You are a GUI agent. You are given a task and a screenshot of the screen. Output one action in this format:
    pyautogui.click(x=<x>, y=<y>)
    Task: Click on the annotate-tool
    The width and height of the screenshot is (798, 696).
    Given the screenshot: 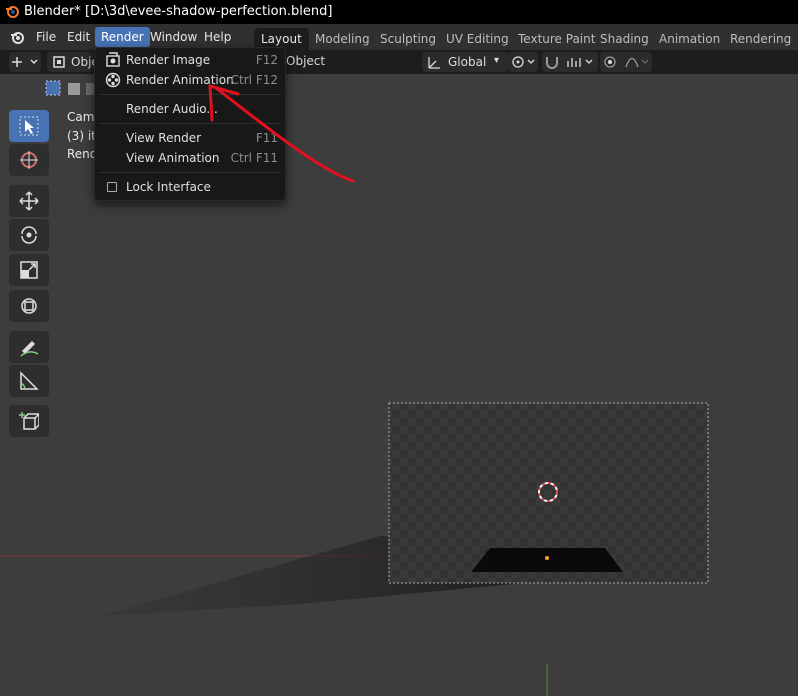 What is the action you would take?
    pyautogui.click(x=29, y=347)
    